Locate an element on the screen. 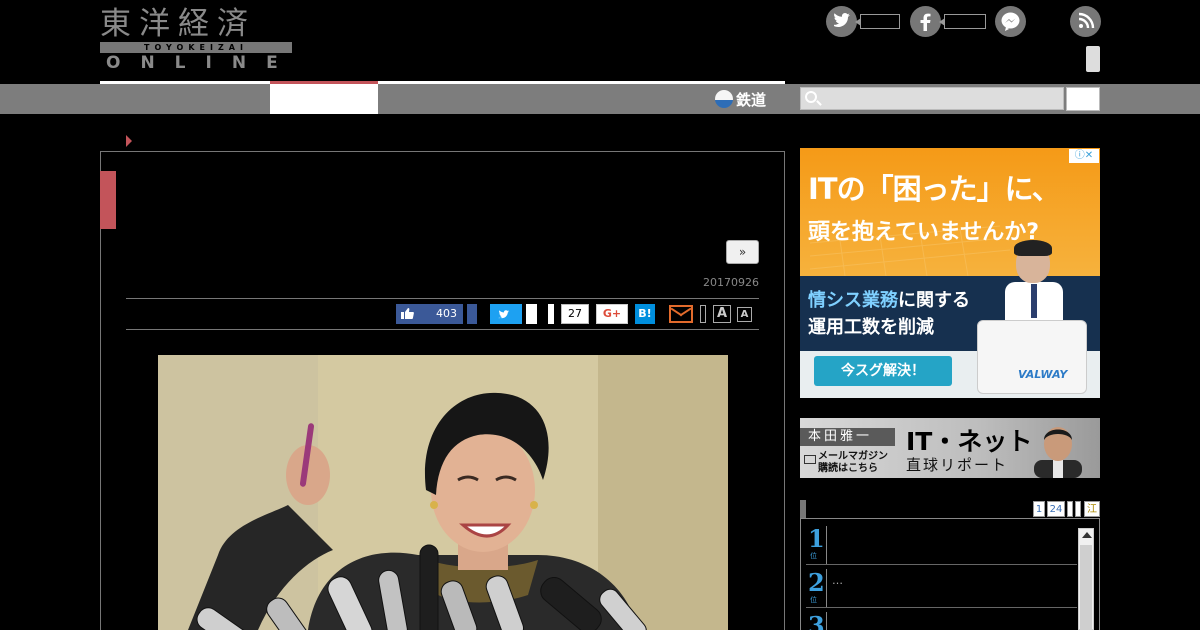  ad-subline-1: 情シス業務に関する is located at coordinates (889, 299).